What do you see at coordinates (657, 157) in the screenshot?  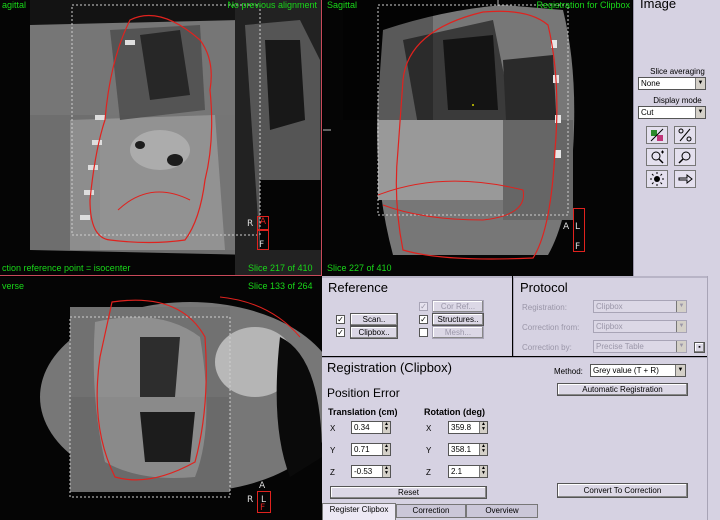 I see `zoom-in-button` at bounding box center [657, 157].